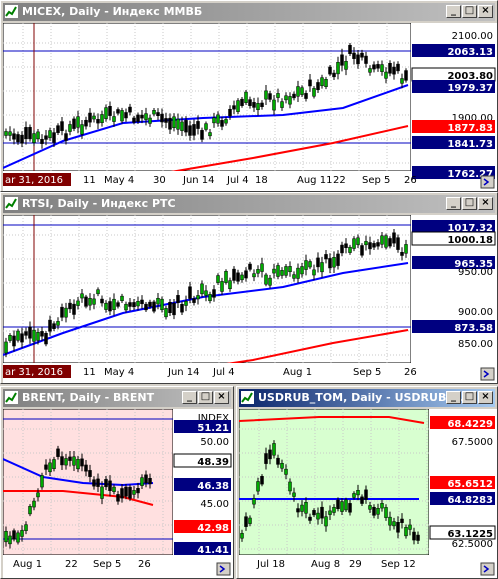 This screenshot has height=579, width=498. Describe the element at coordinates (27, 564) in the screenshot. I see `date-label: Aug 1` at that location.